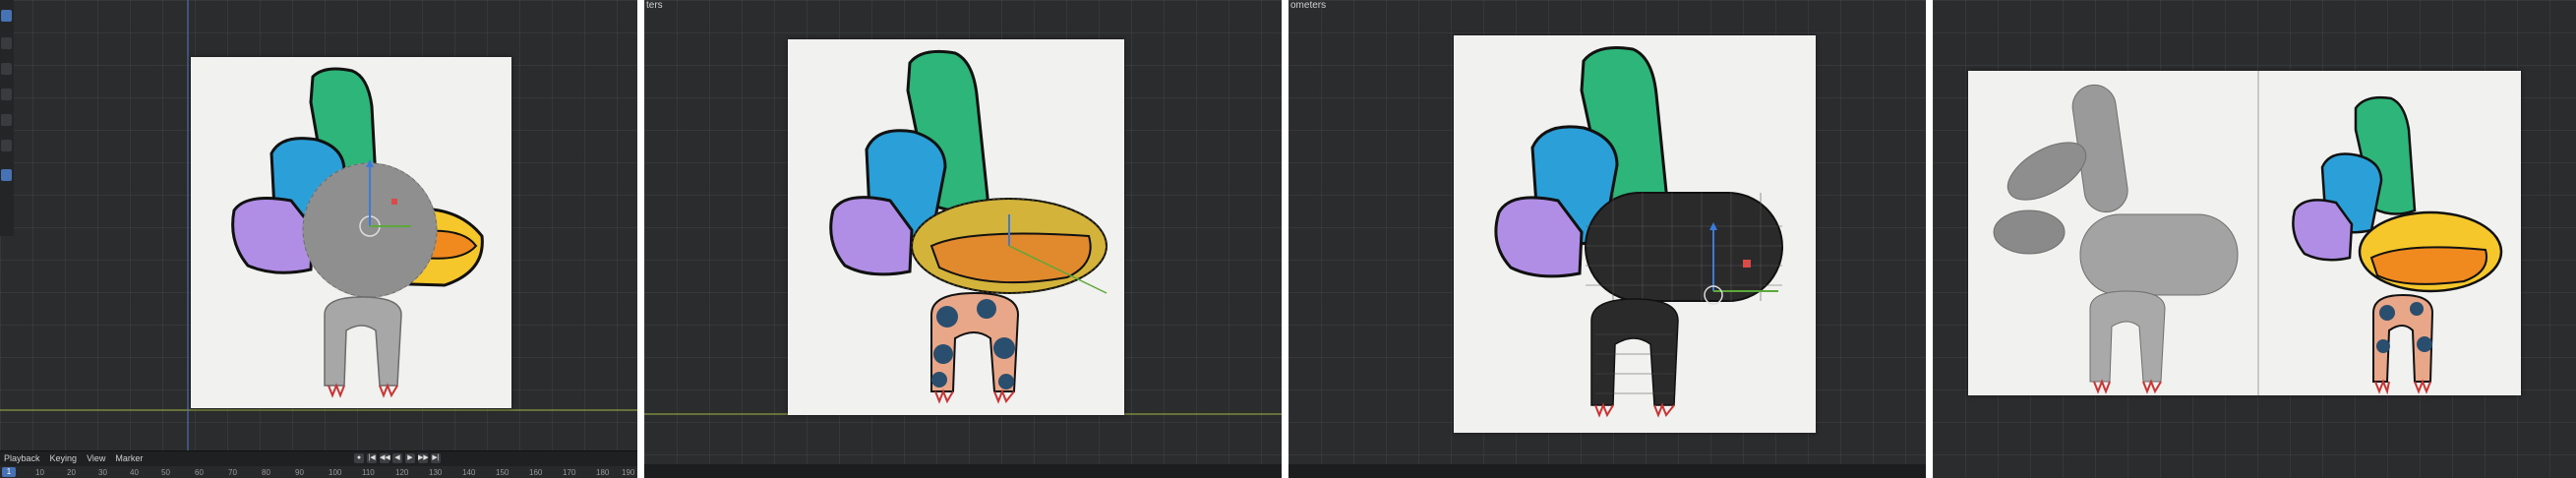  I want to click on jump-start-icon: |◀, so click(372, 458).